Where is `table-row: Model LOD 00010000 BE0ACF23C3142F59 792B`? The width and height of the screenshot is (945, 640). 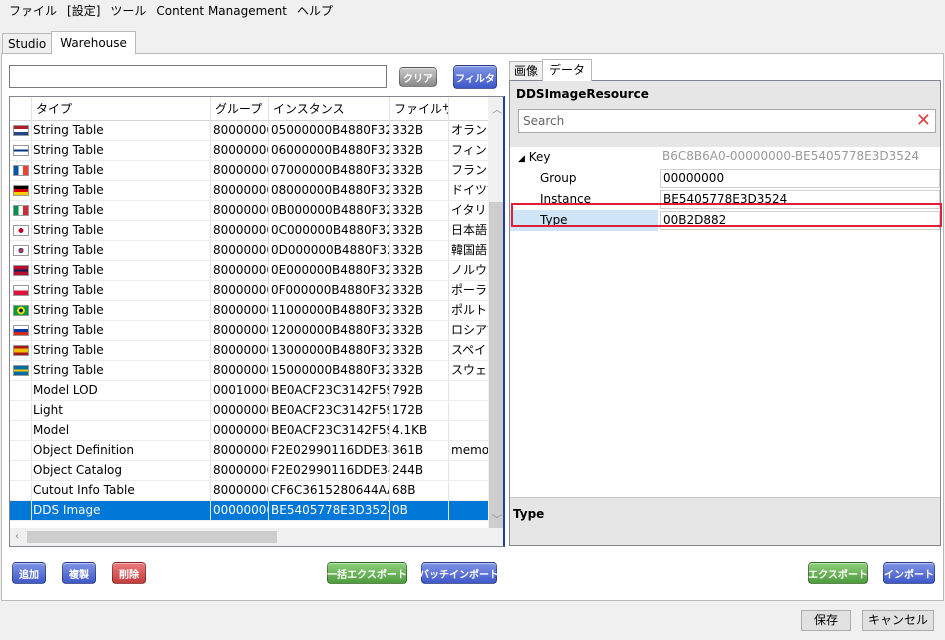 table-row: Model LOD 00010000 BE0ACF23C3142F59 792B is located at coordinates (249, 391).